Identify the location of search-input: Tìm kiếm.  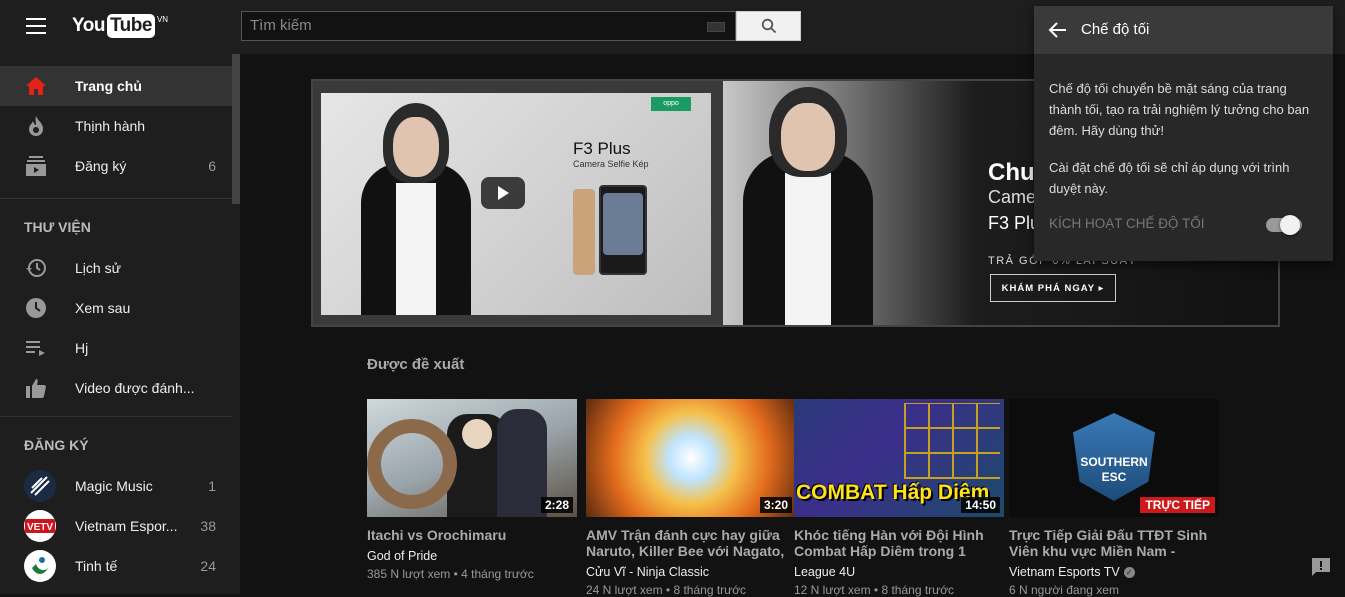
(488, 26).